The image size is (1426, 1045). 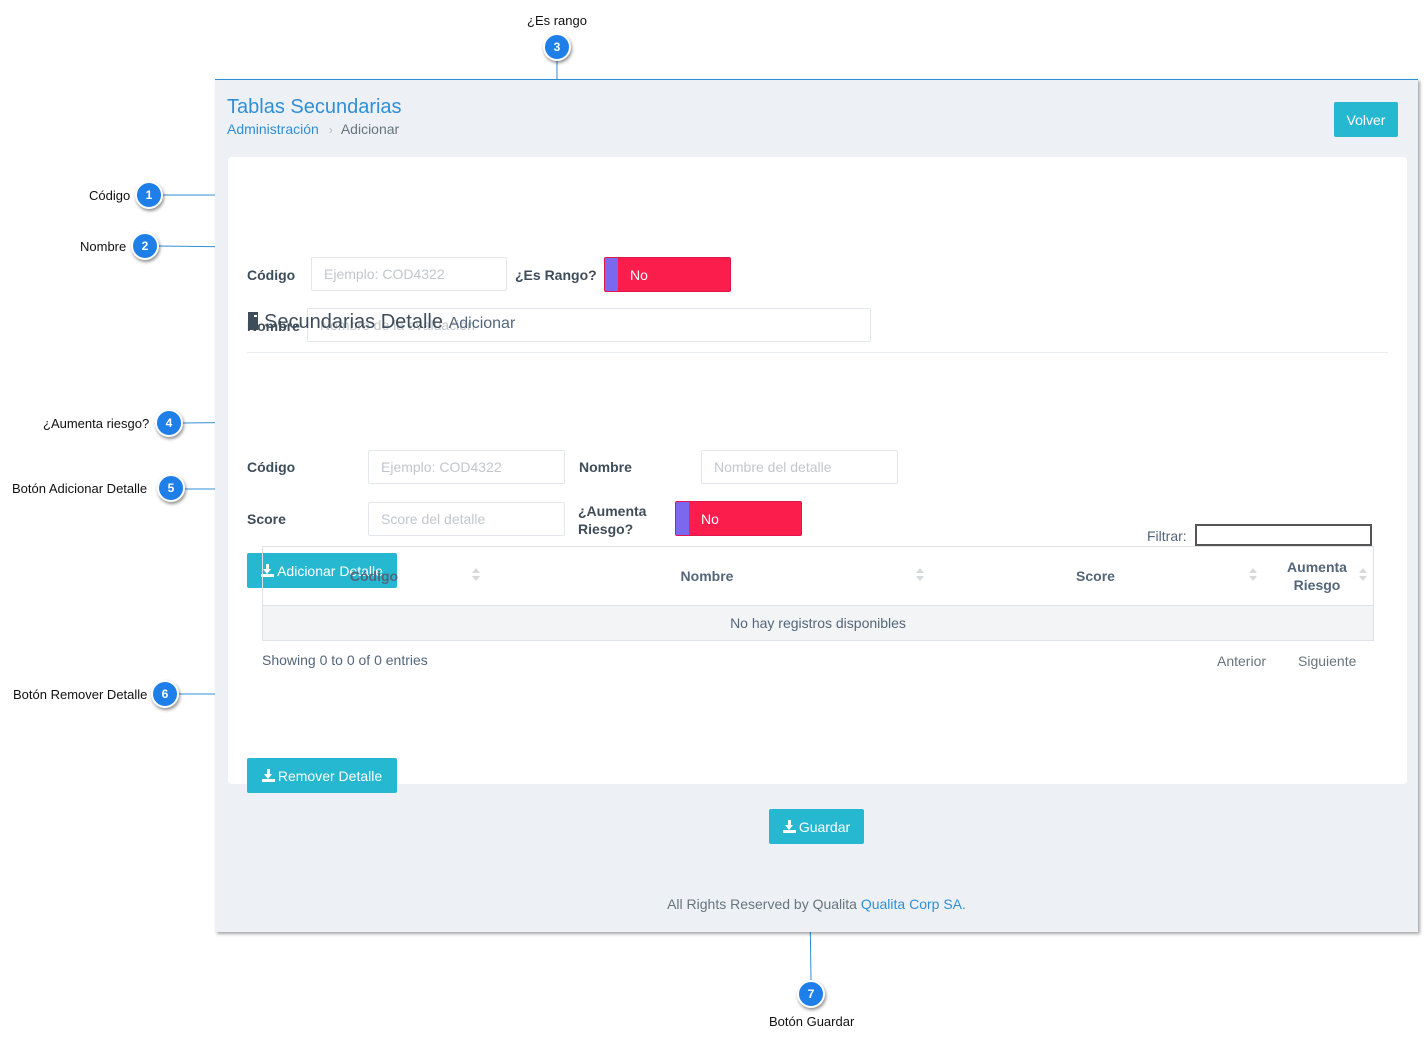 I want to click on column-header-label: Nombre, so click(x=707, y=576).